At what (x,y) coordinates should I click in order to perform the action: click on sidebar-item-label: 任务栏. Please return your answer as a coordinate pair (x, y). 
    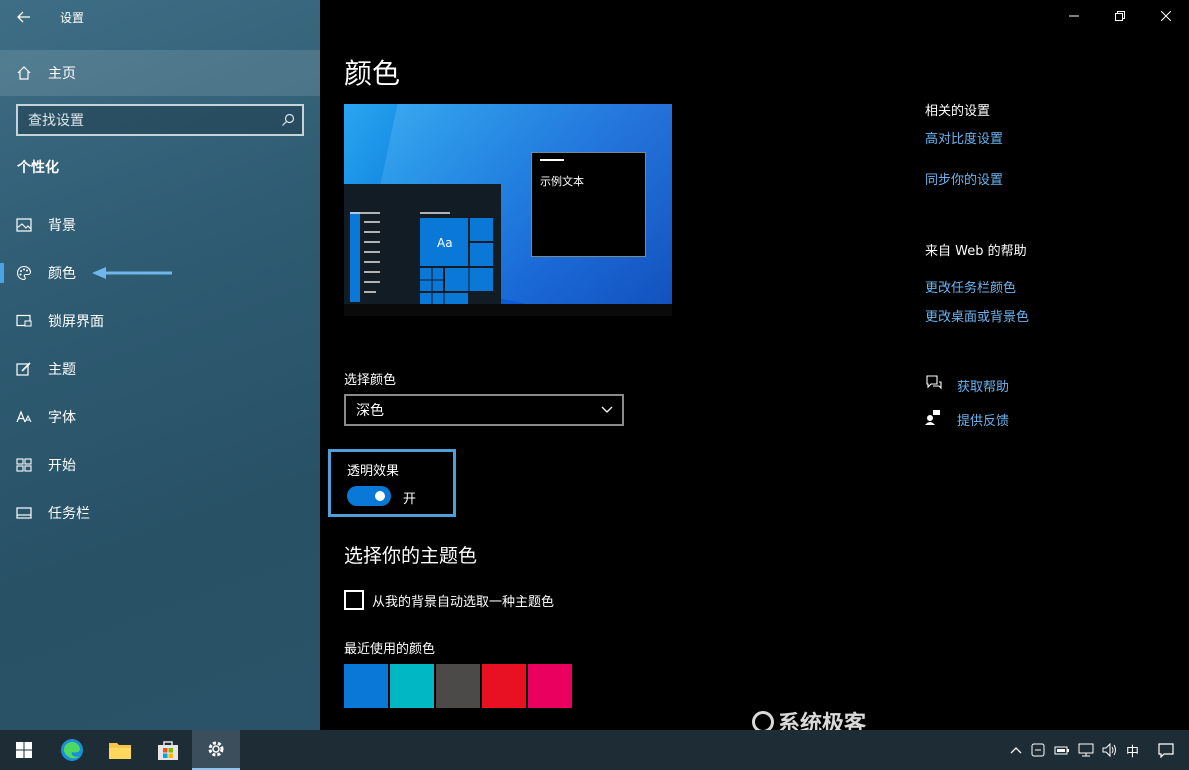
    Looking at the image, I should click on (69, 514).